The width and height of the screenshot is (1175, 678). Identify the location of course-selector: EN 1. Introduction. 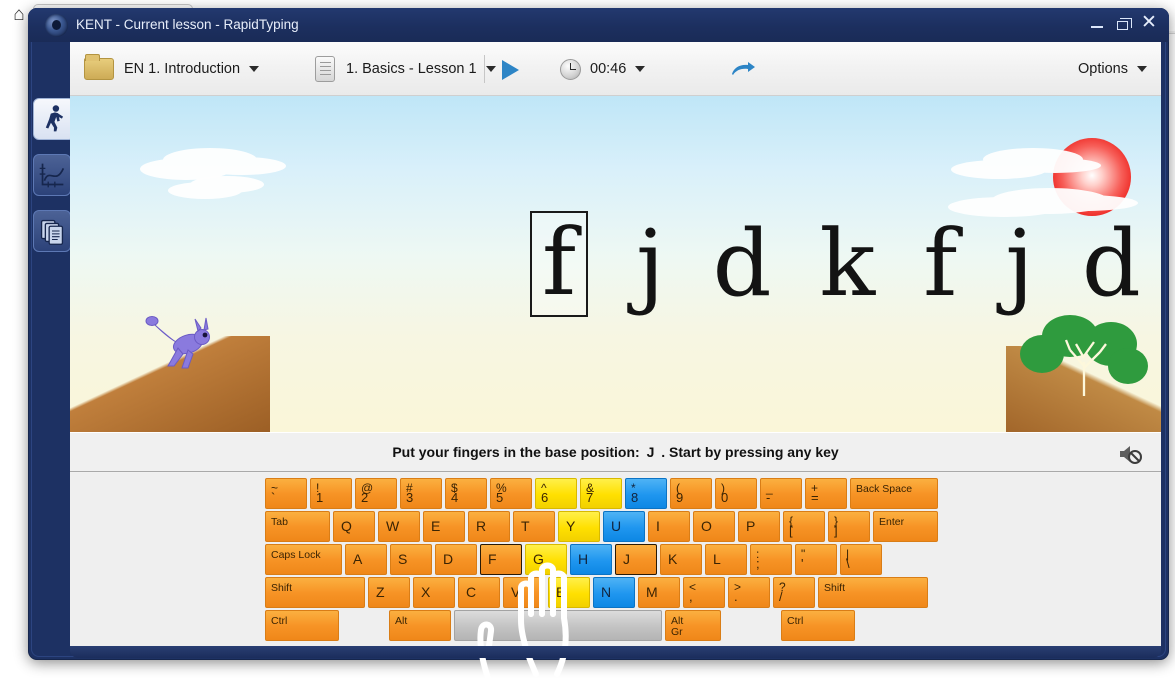
(172, 69).